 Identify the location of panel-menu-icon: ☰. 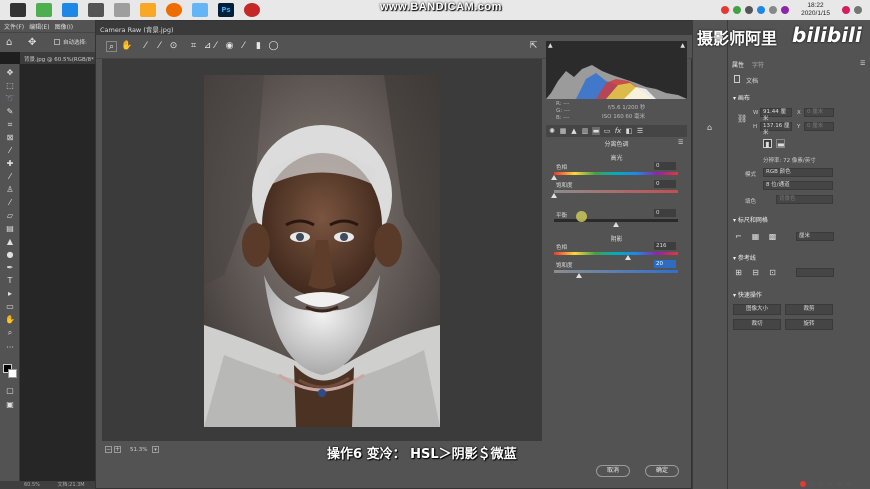
(862, 63).